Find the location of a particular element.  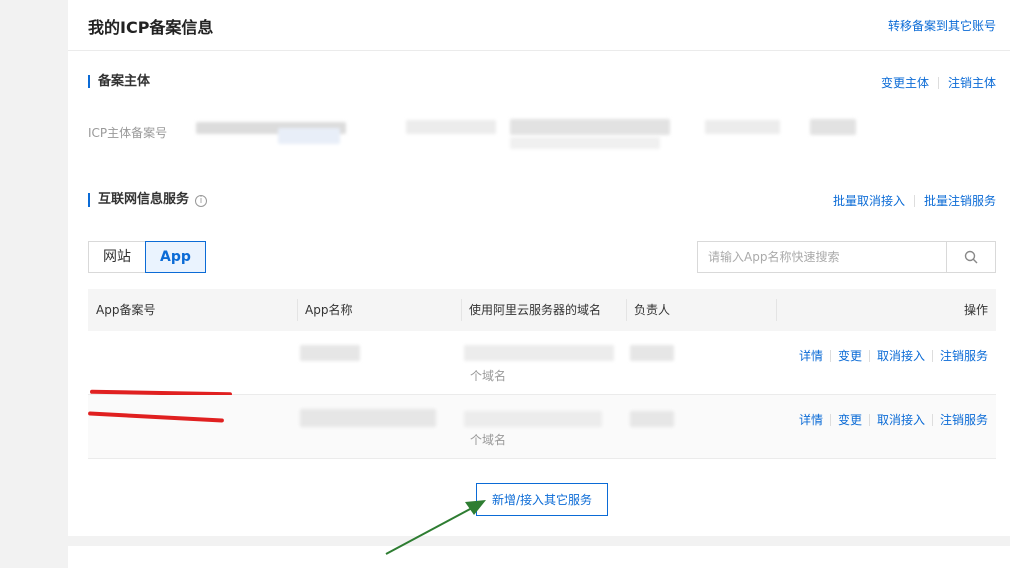

search-icon is located at coordinates (971, 257).